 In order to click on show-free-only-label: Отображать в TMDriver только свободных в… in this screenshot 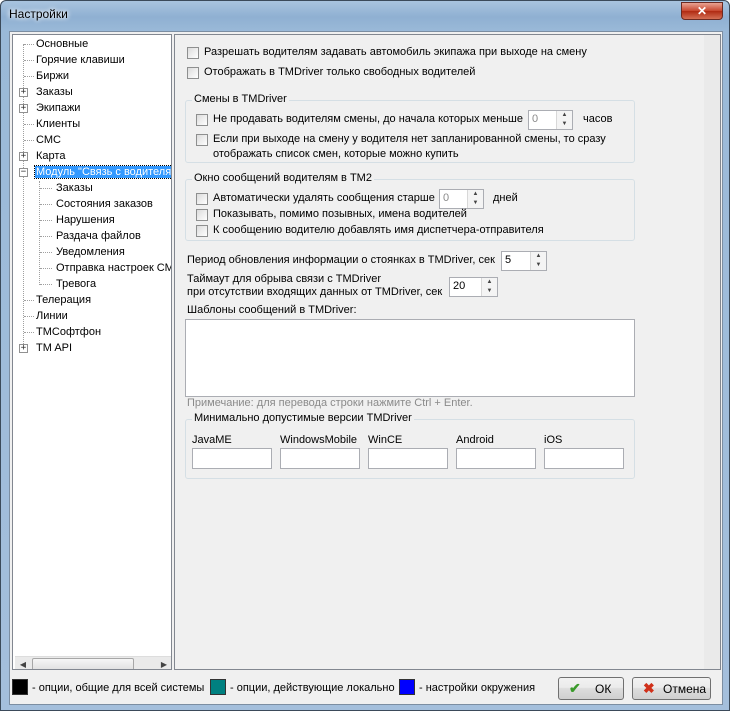, I will do `click(340, 72)`.